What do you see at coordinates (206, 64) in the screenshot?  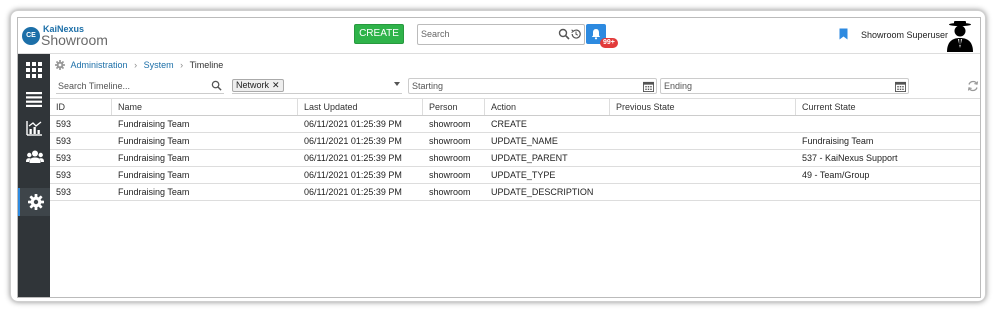 I see `breadcrumb-timeline: Timeline` at bounding box center [206, 64].